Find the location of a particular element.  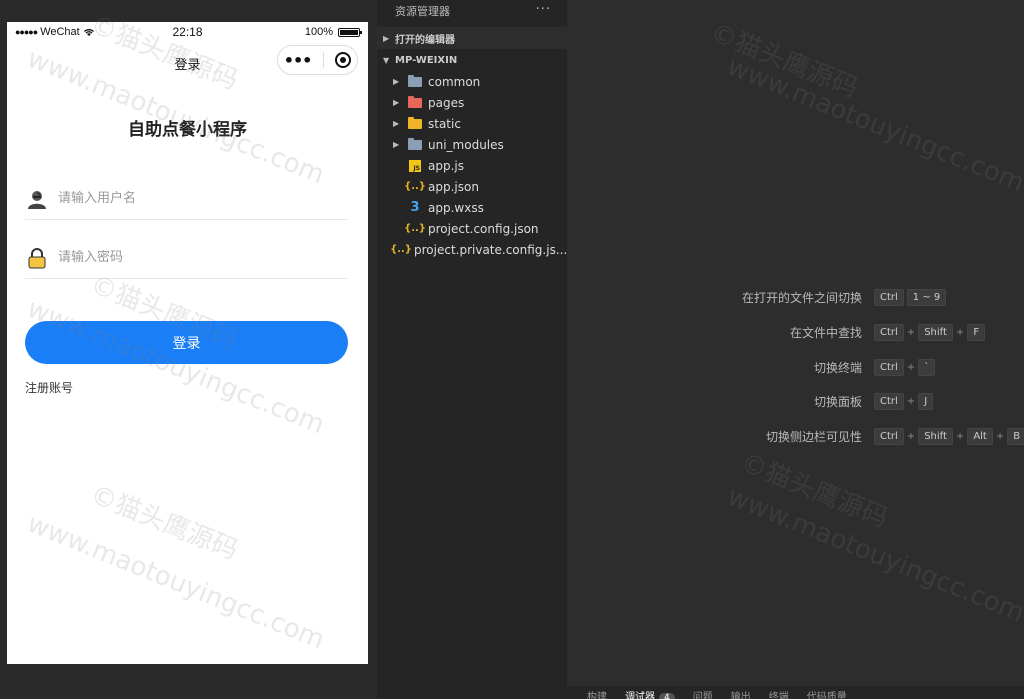

file-name: uni_modules is located at coordinates (466, 144).